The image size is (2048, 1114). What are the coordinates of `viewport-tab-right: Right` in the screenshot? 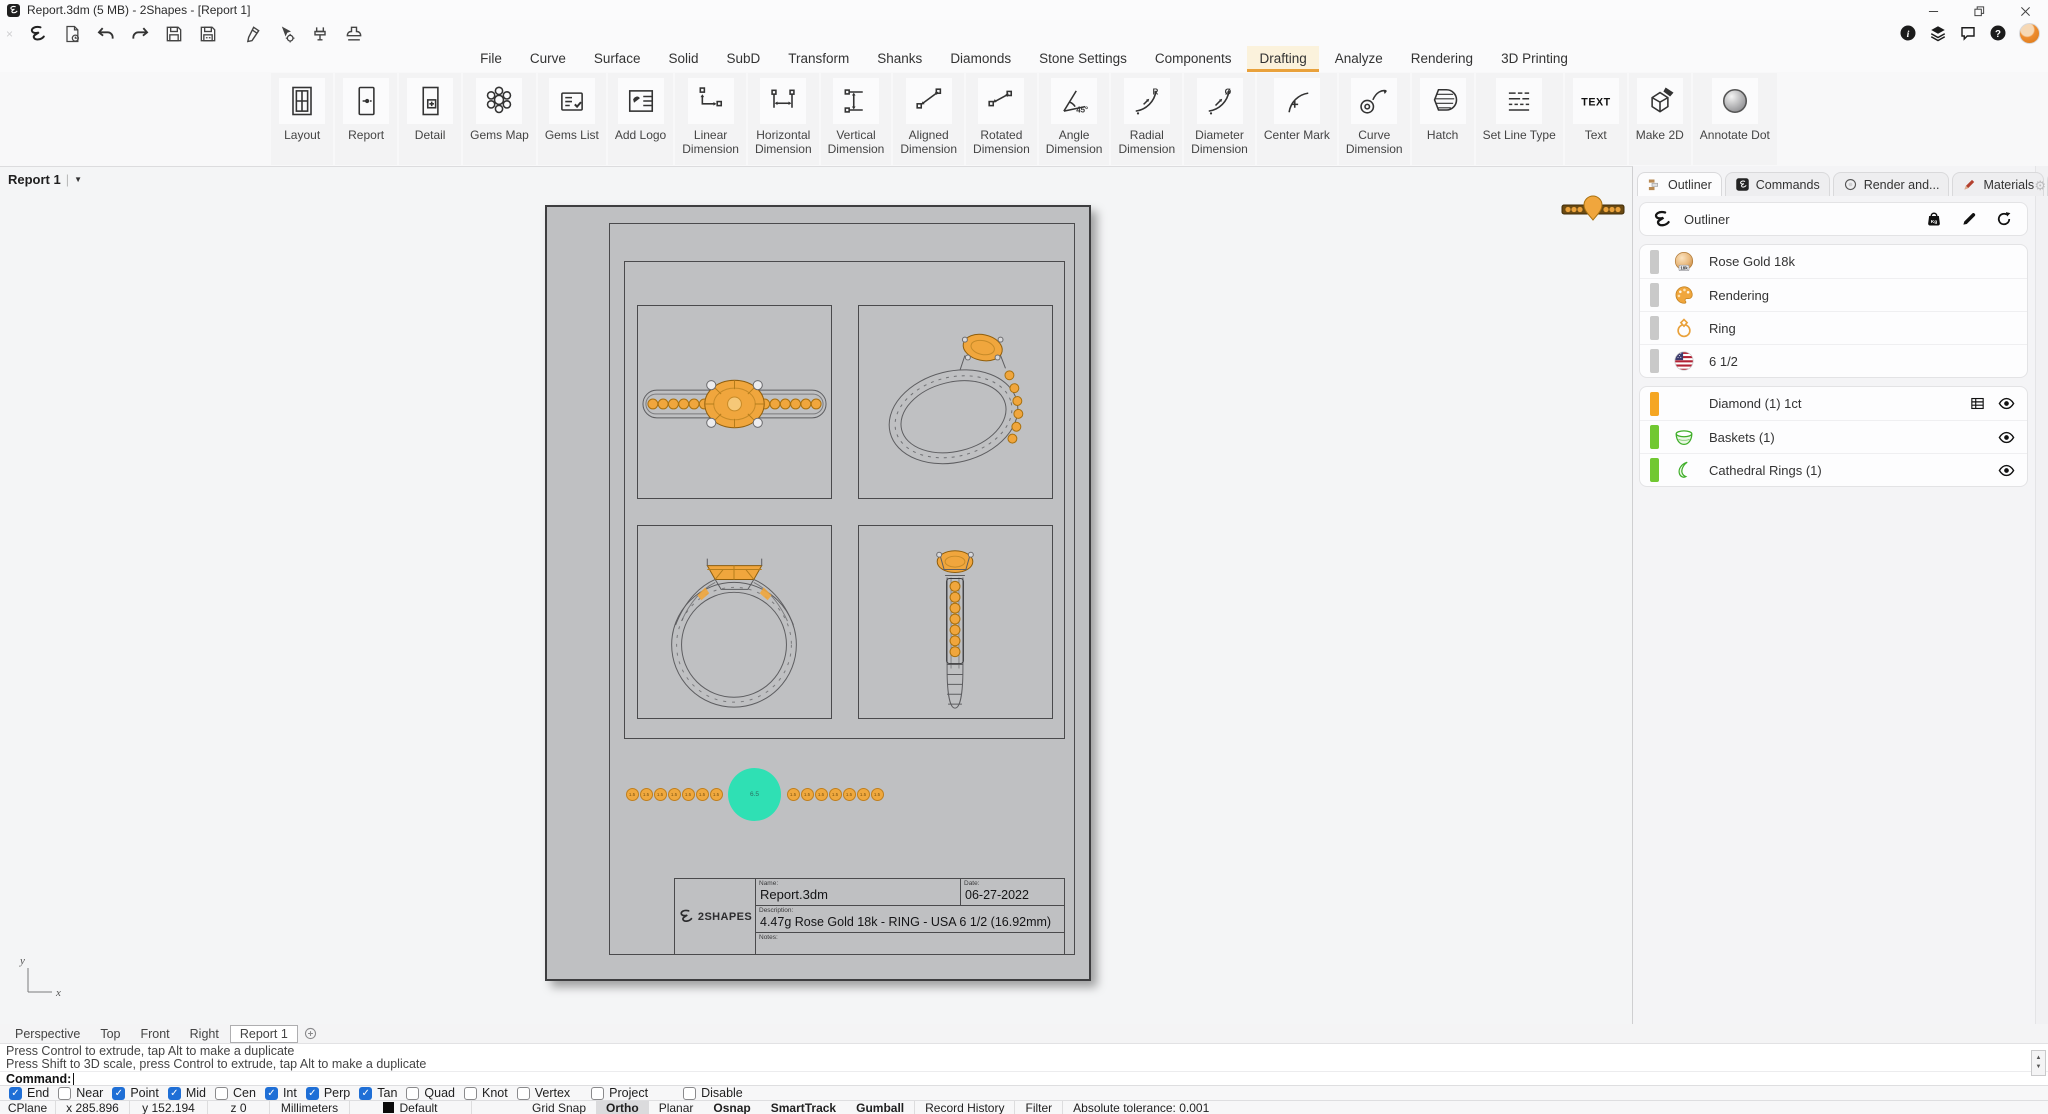 It's located at (204, 1034).